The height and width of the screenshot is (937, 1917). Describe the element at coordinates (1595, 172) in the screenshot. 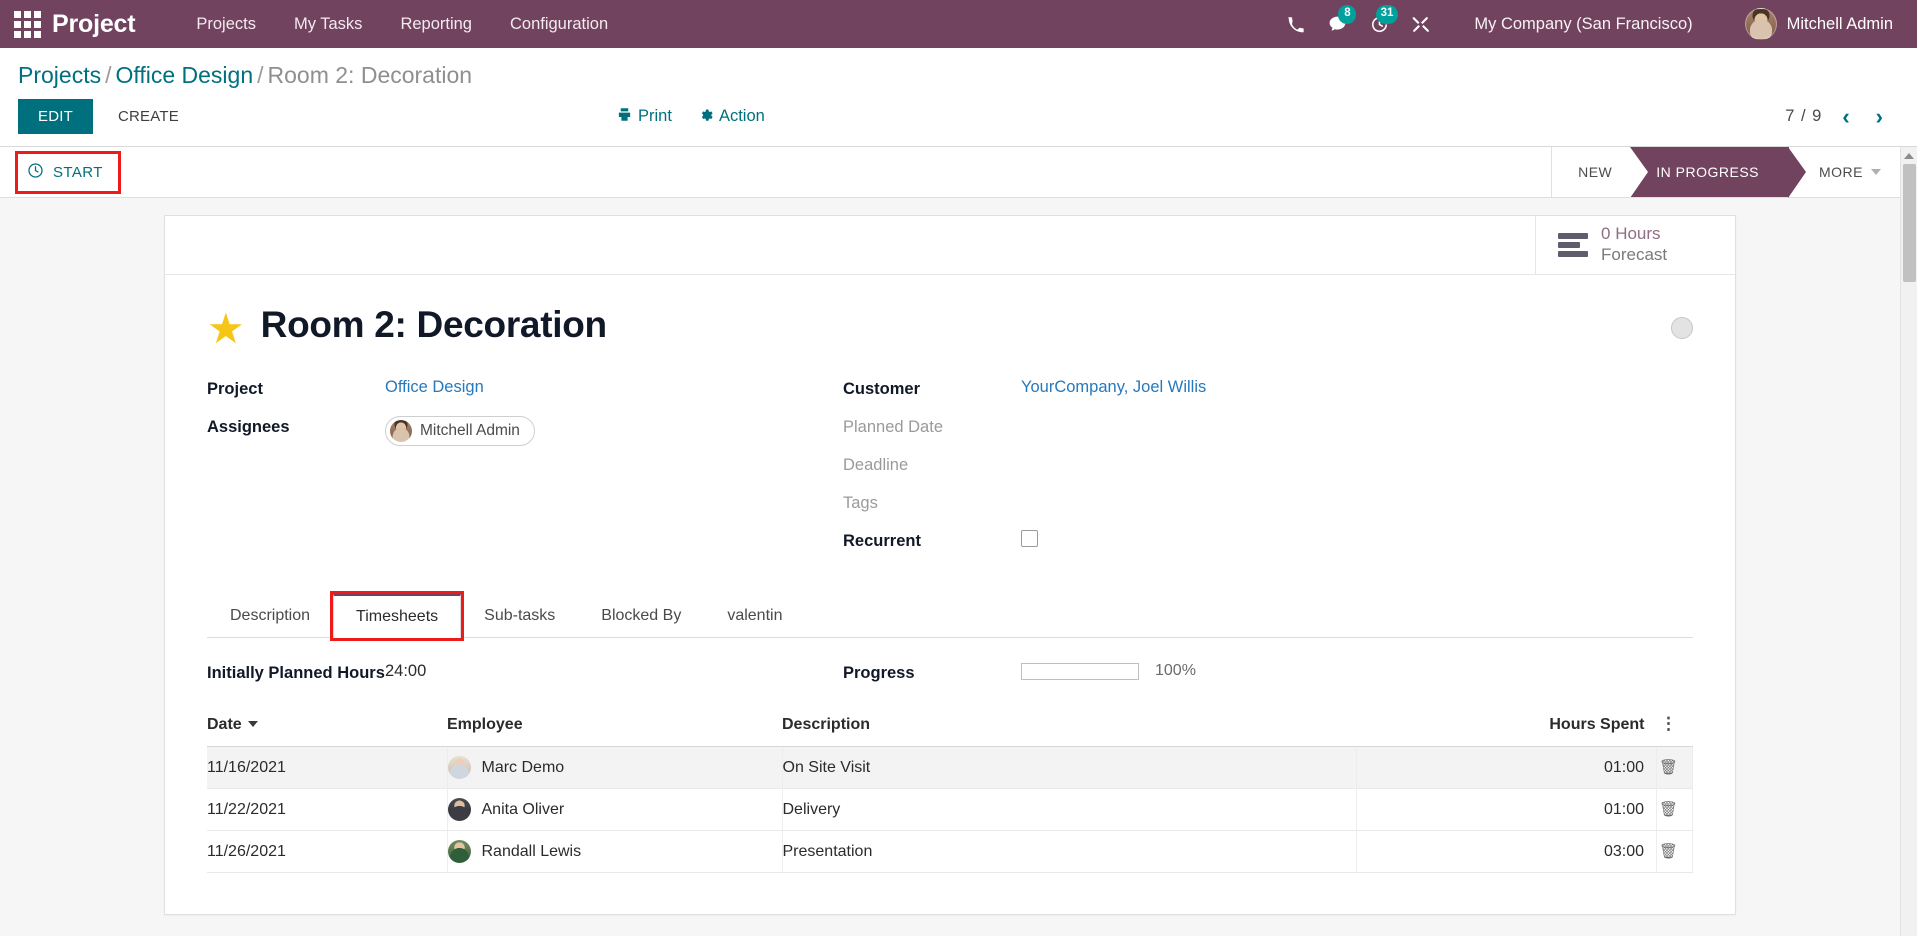

I see `stage-new-label: NEW` at that location.